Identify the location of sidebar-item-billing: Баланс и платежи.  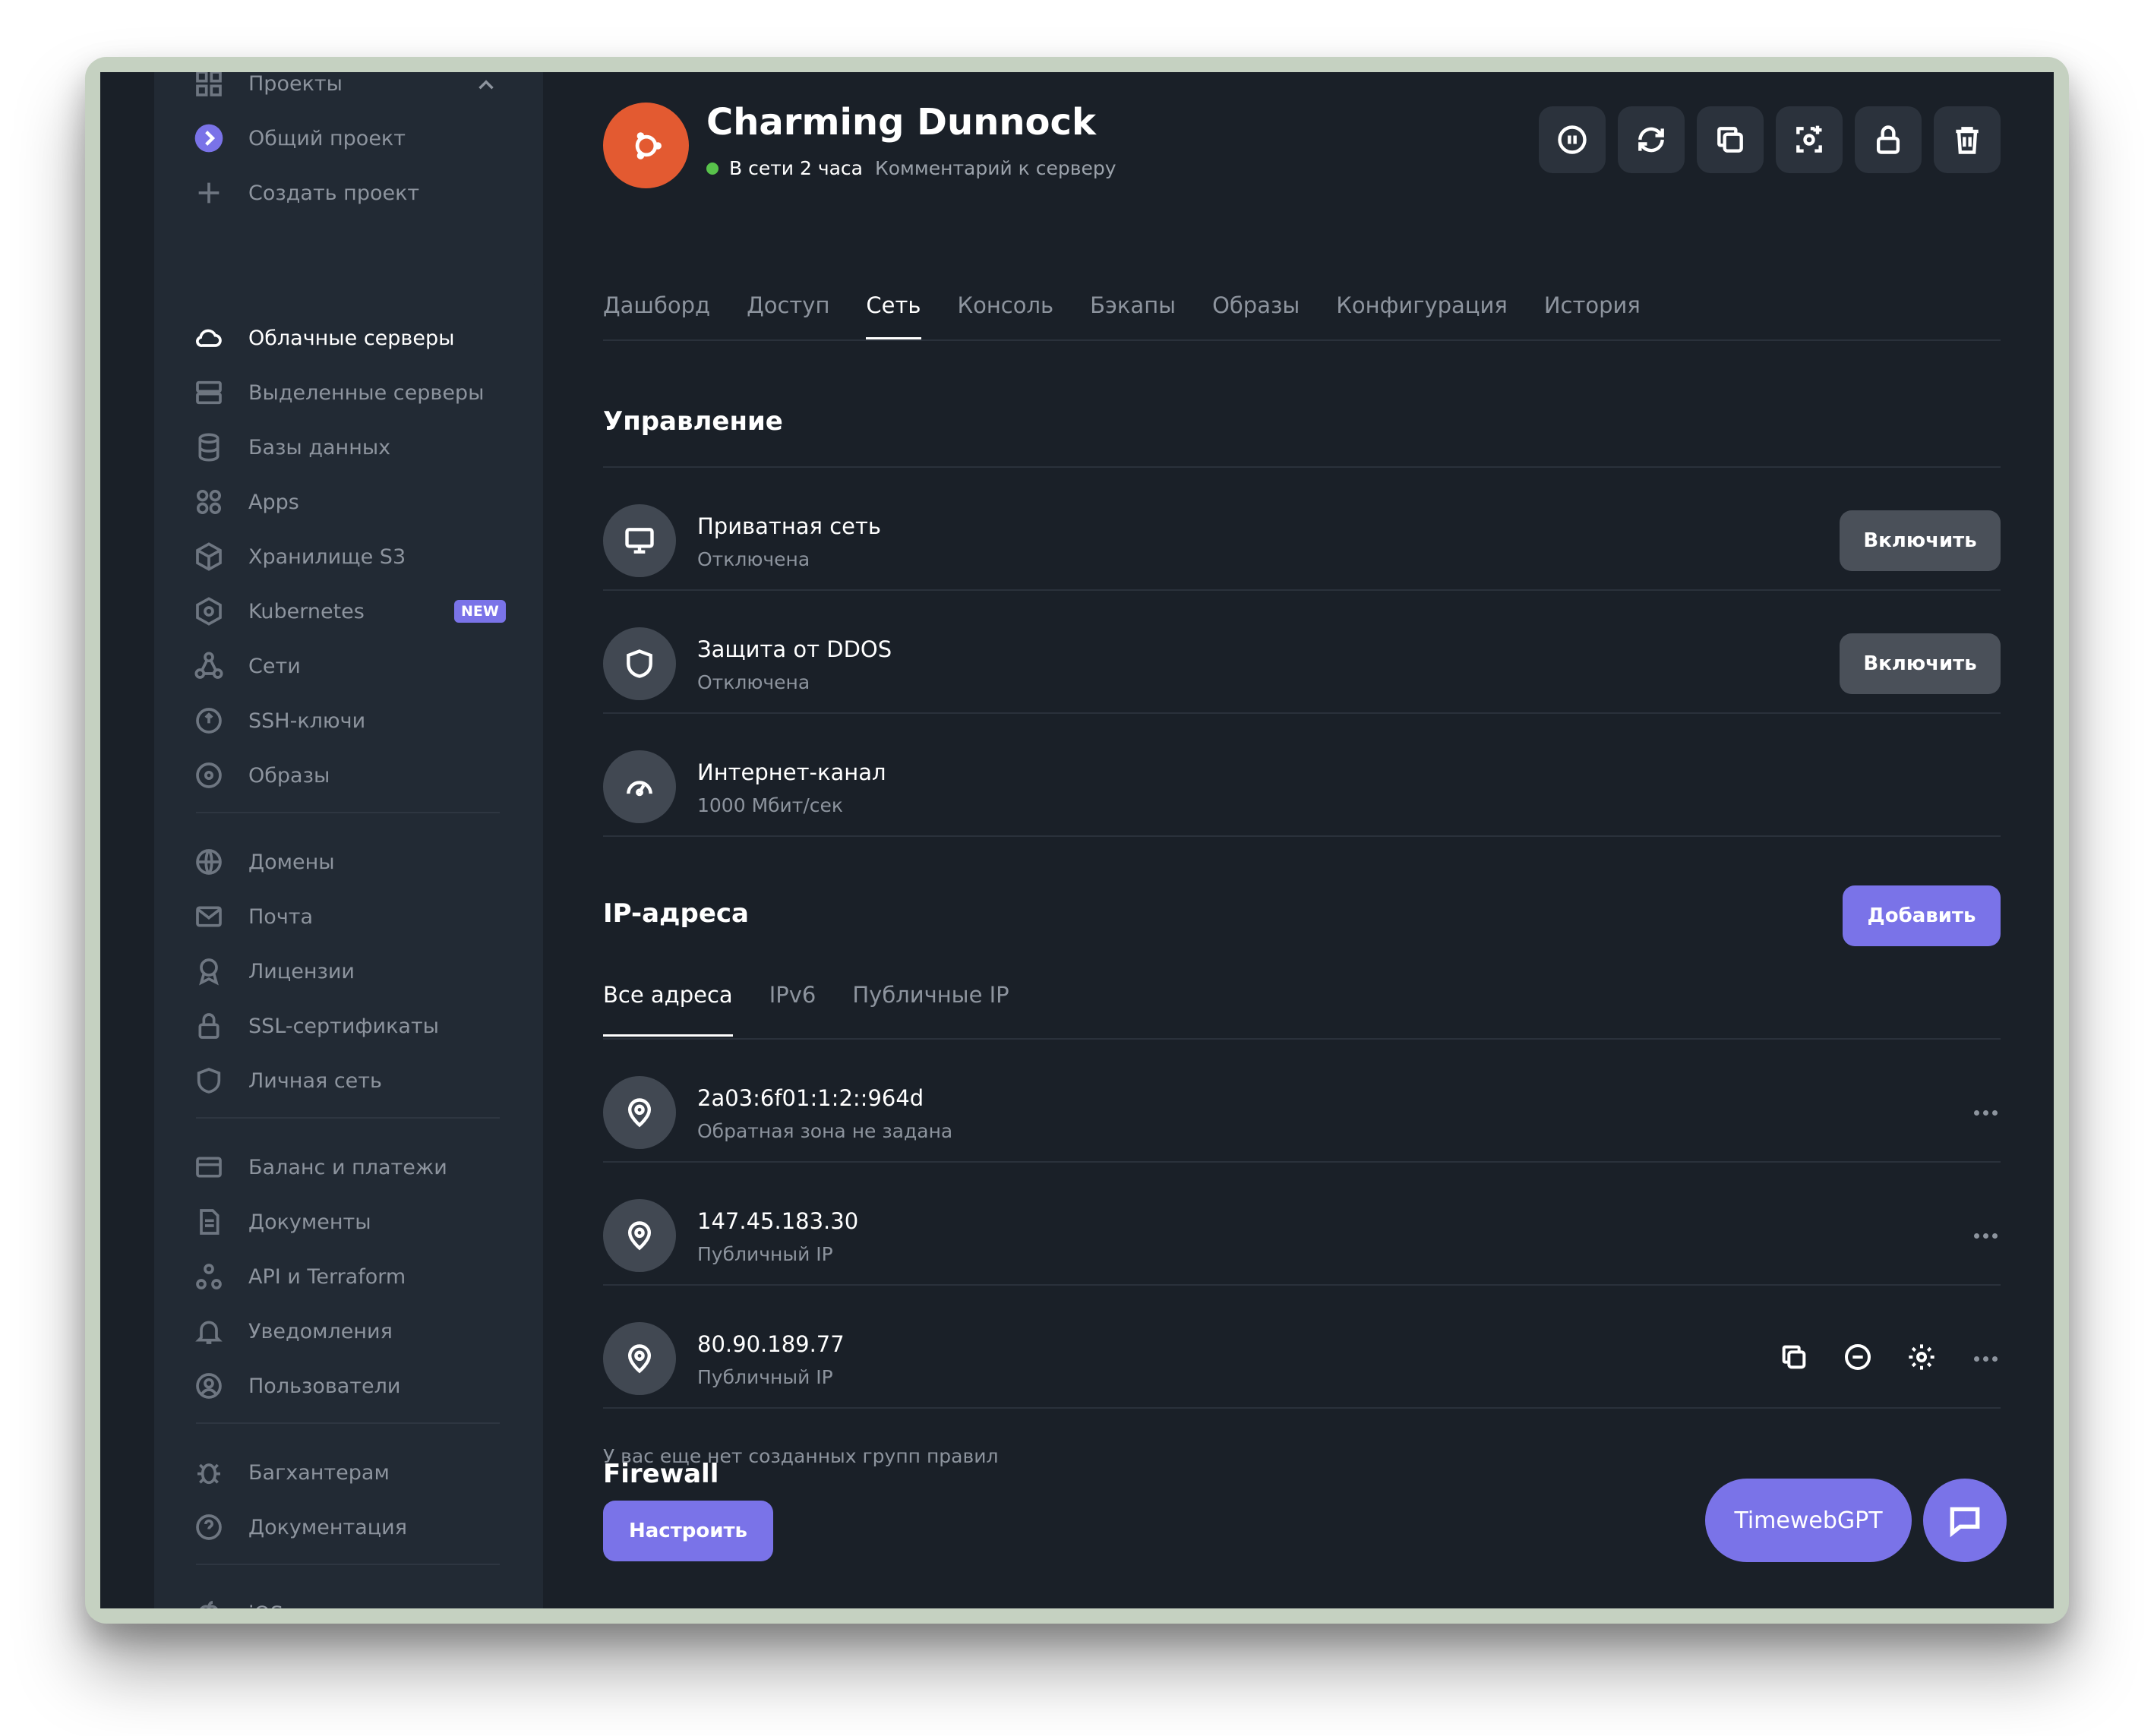
(319, 1167).